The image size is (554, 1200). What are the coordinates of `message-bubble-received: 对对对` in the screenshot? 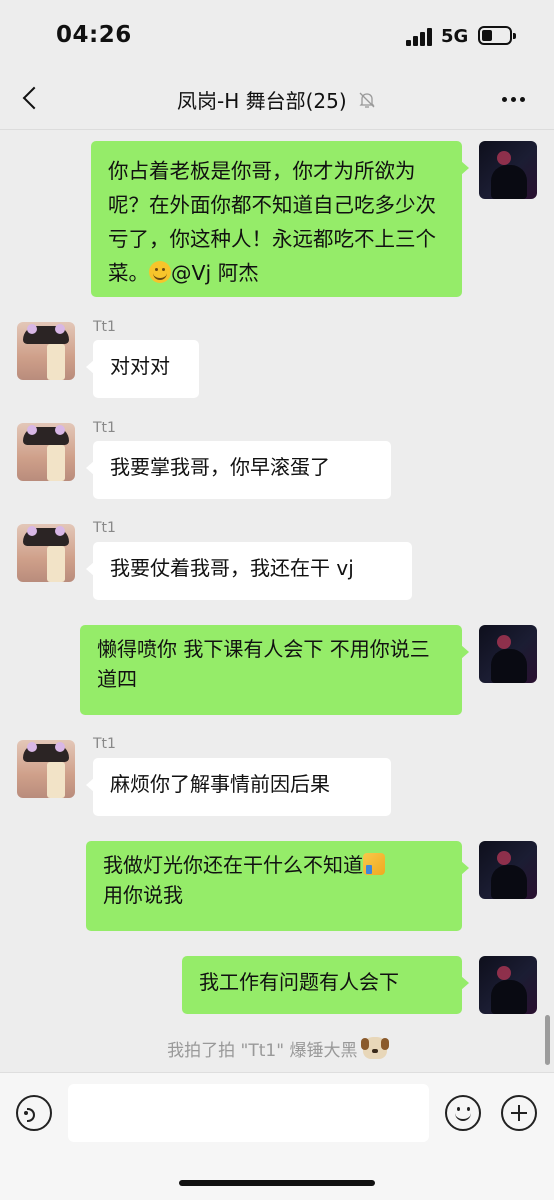 It's located at (142, 369).